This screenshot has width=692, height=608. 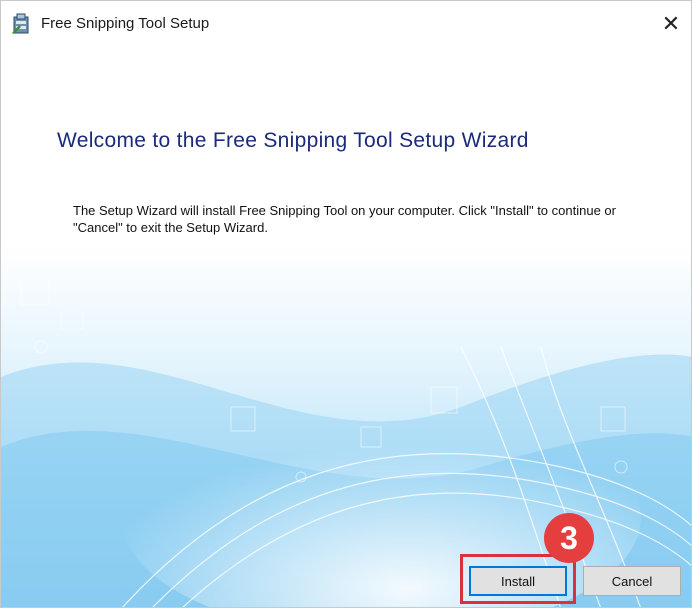 I want to click on setup-installer-icon, so click(x=20, y=23).